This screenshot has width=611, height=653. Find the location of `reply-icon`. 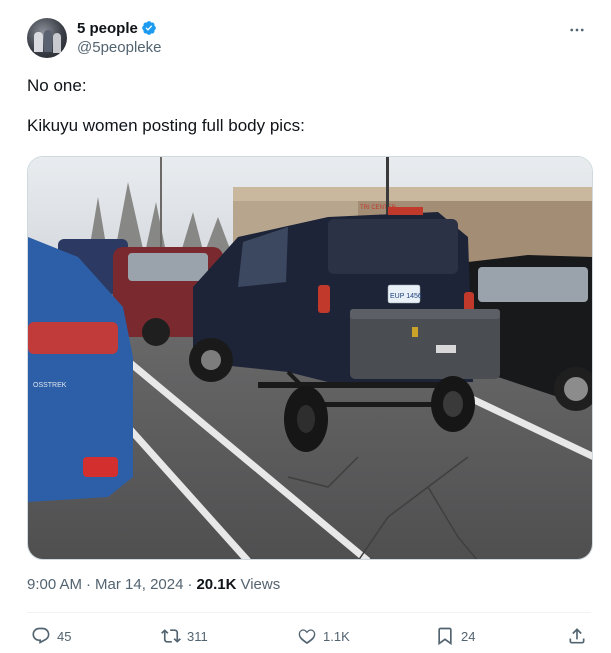

reply-icon is located at coordinates (41, 635).